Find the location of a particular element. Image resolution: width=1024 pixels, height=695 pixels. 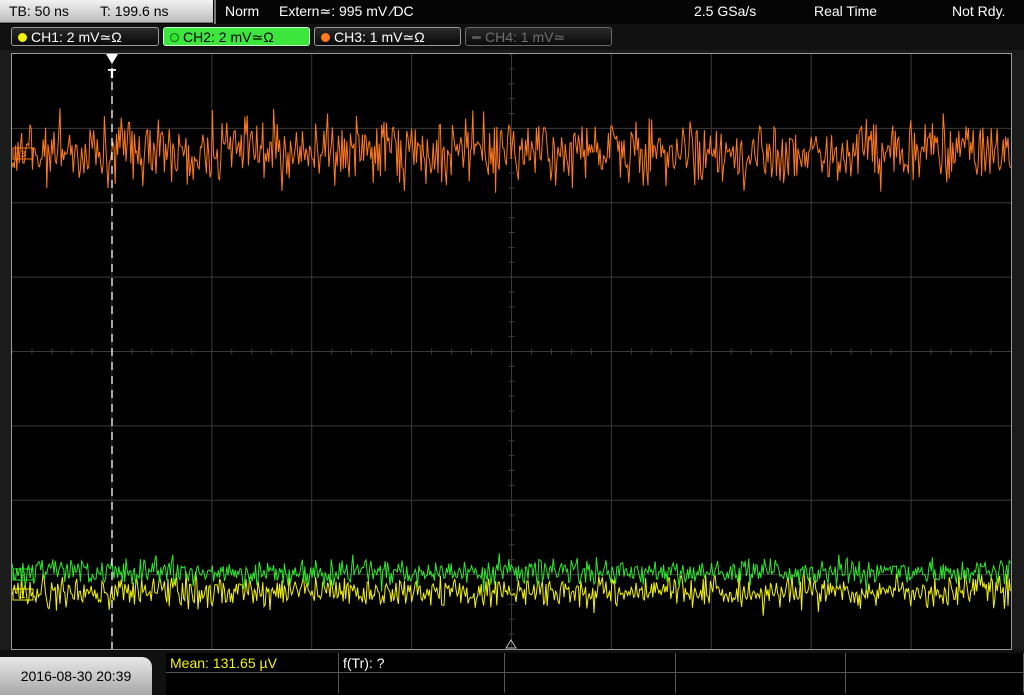

measurement-frequency: f(Tr): ? is located at coordinates (364, 663).